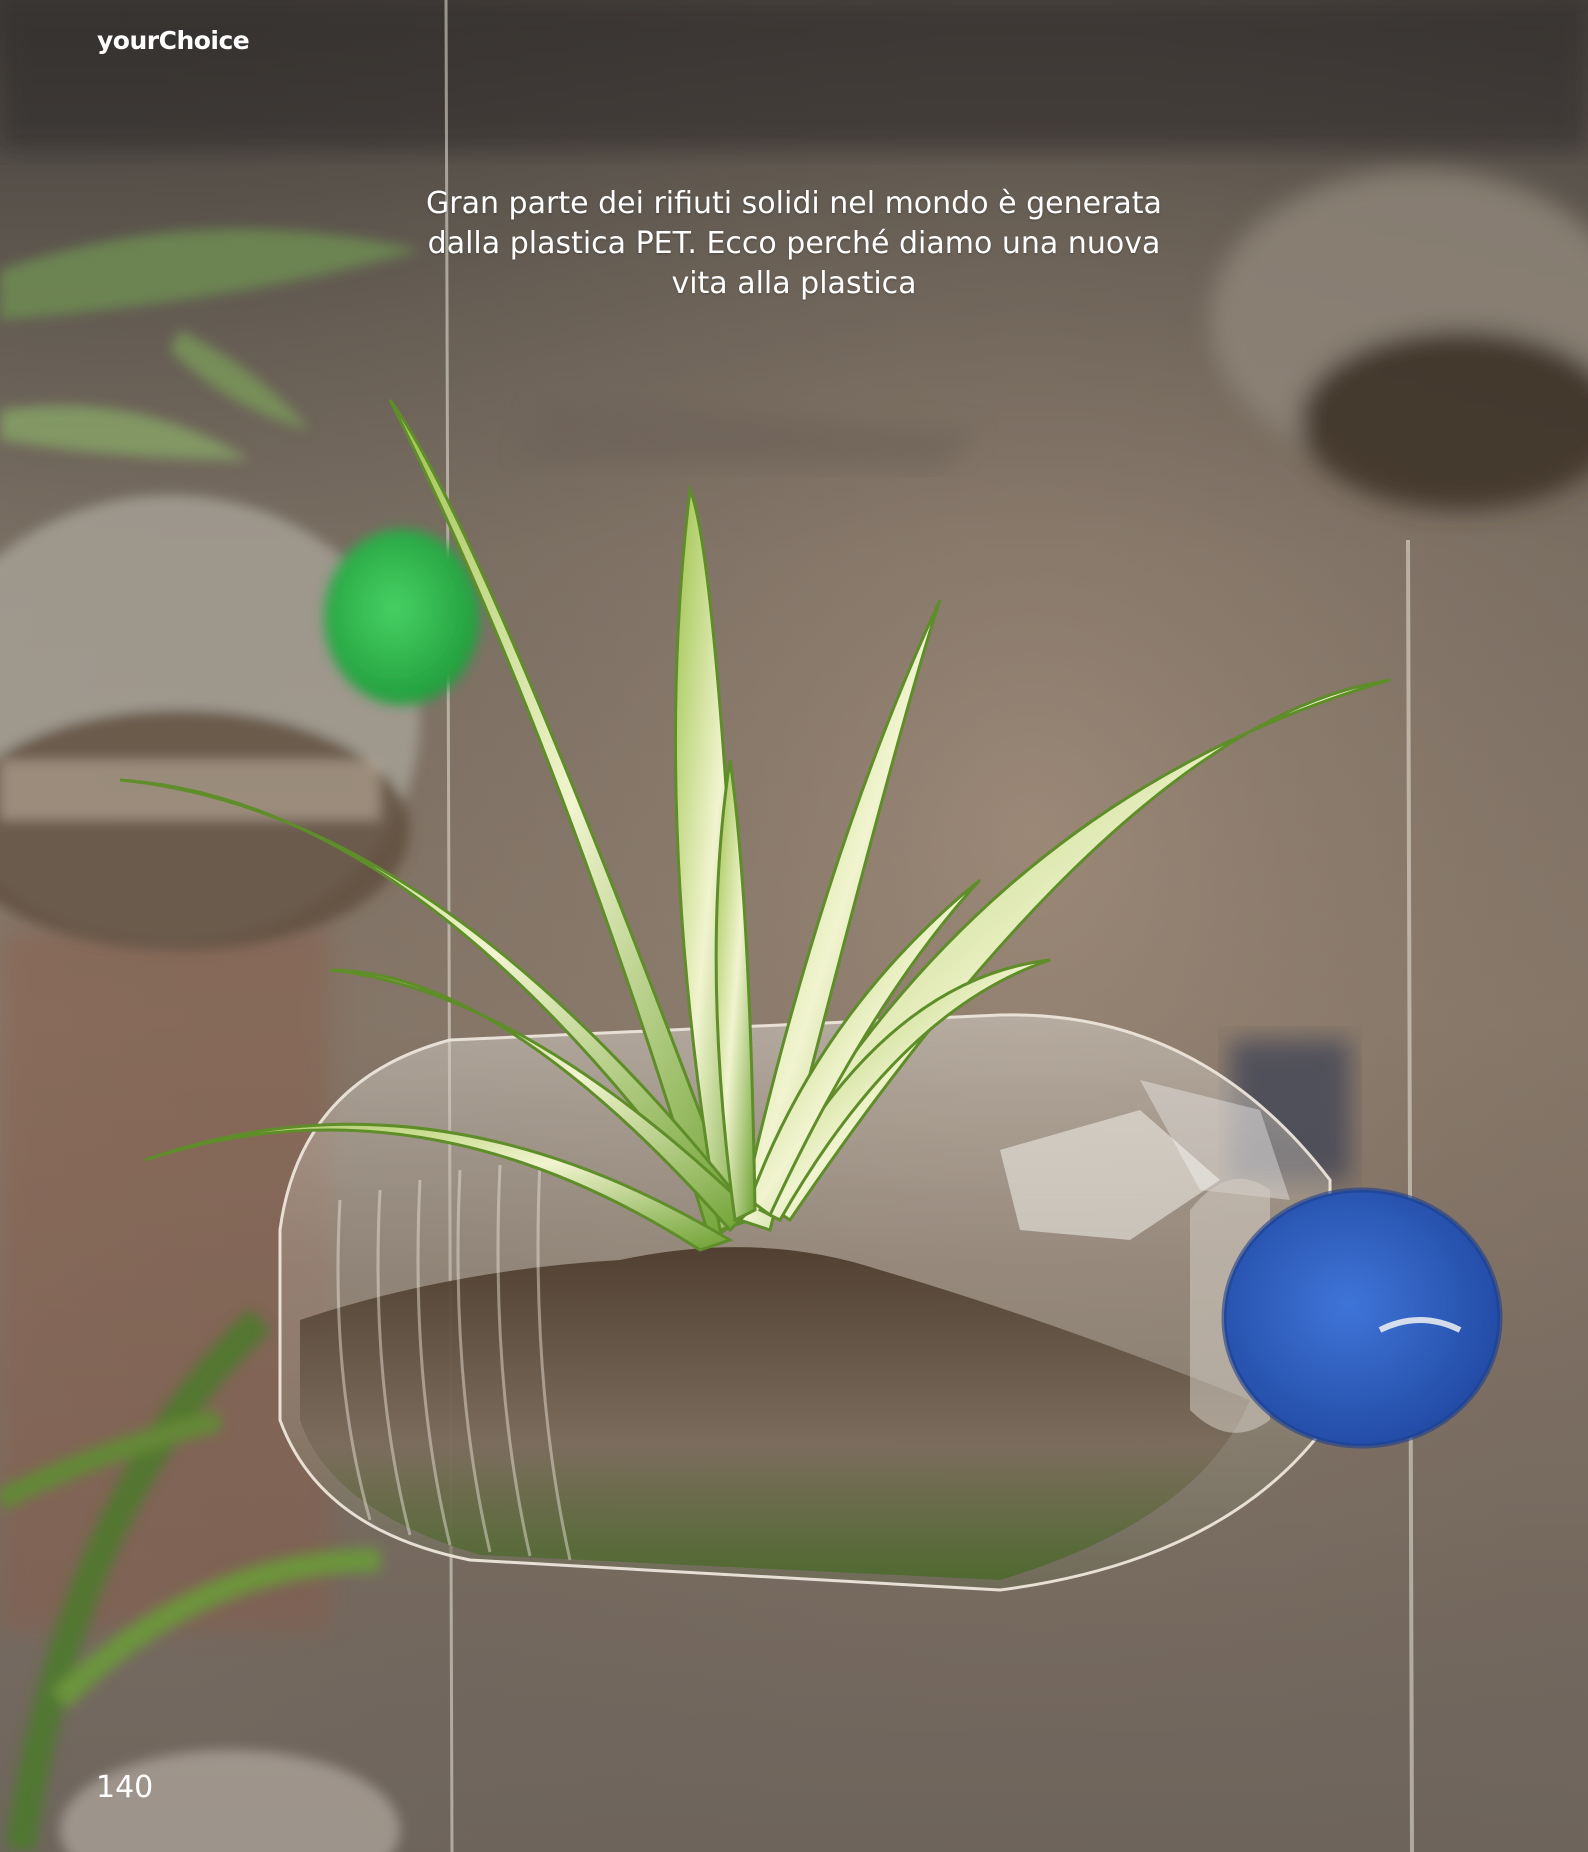 This screenshot has width=1588, height=1852. What do you see at coordinates (173, 40) in the screenshot?
I see `brand-logo-text: yourChoice` at bounding box center [173, 40].